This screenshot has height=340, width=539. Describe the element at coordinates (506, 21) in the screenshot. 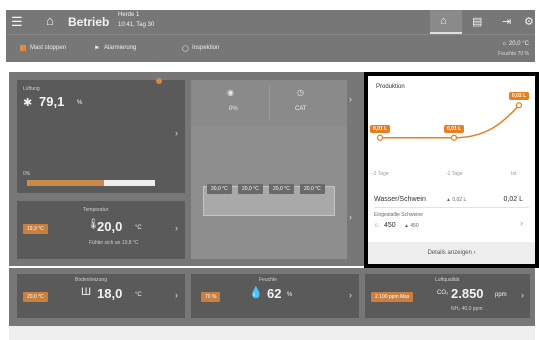

I see `logout-icon: ⇥` at that location.